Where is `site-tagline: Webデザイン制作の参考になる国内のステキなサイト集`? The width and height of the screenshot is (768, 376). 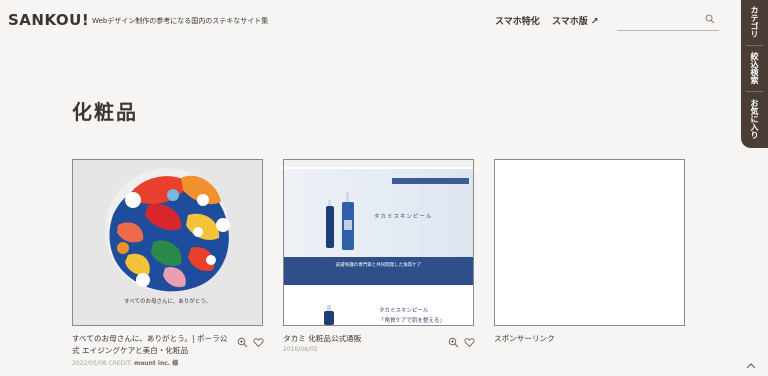 site-tagline: Webデザイン制作の参考になる国内のステキなサイト集 is located at coordinates (180, 21).